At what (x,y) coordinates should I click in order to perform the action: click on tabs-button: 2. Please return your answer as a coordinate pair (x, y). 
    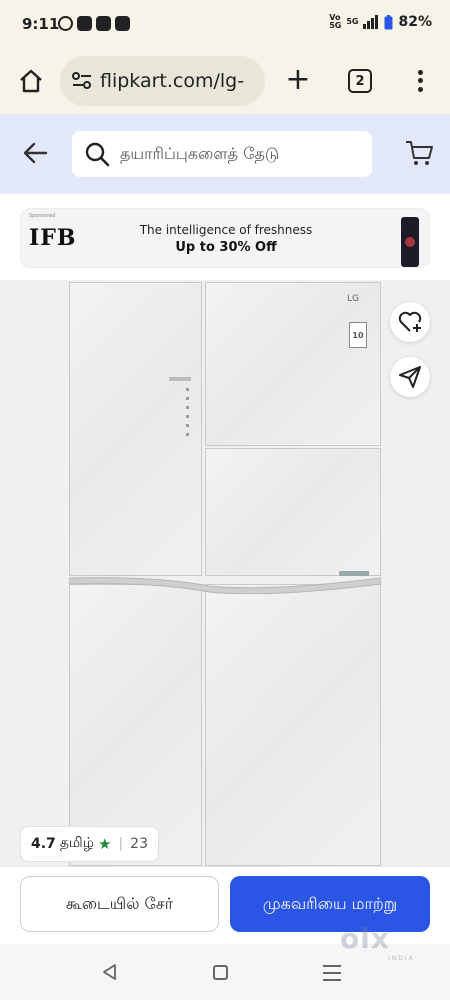
    Looking at the image, I should click on (360, 81).